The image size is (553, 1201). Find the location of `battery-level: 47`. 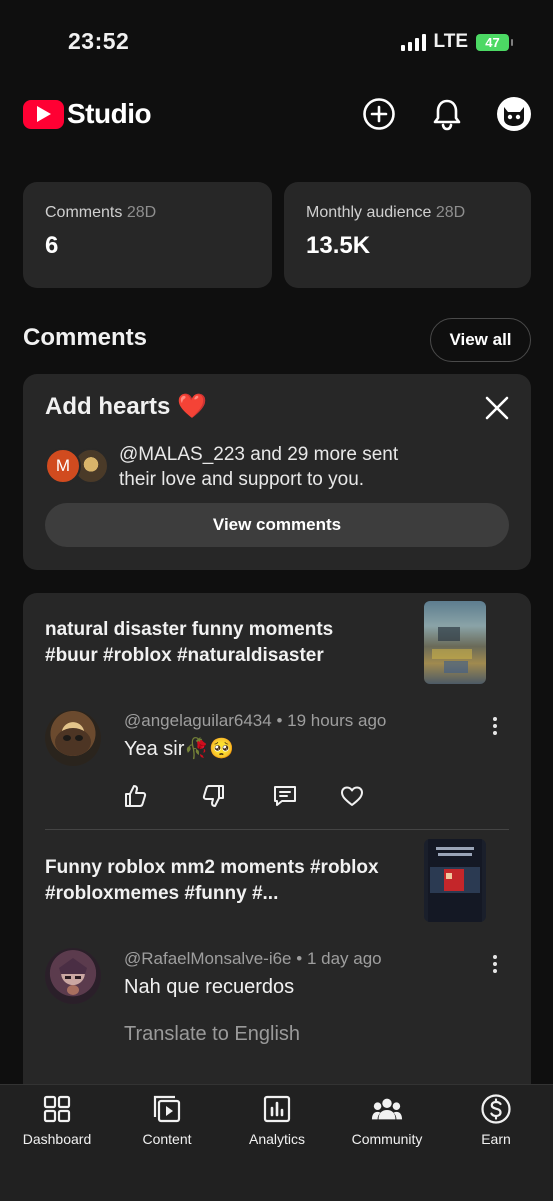

battery-level: 47 is located at coordinates (492, 42).